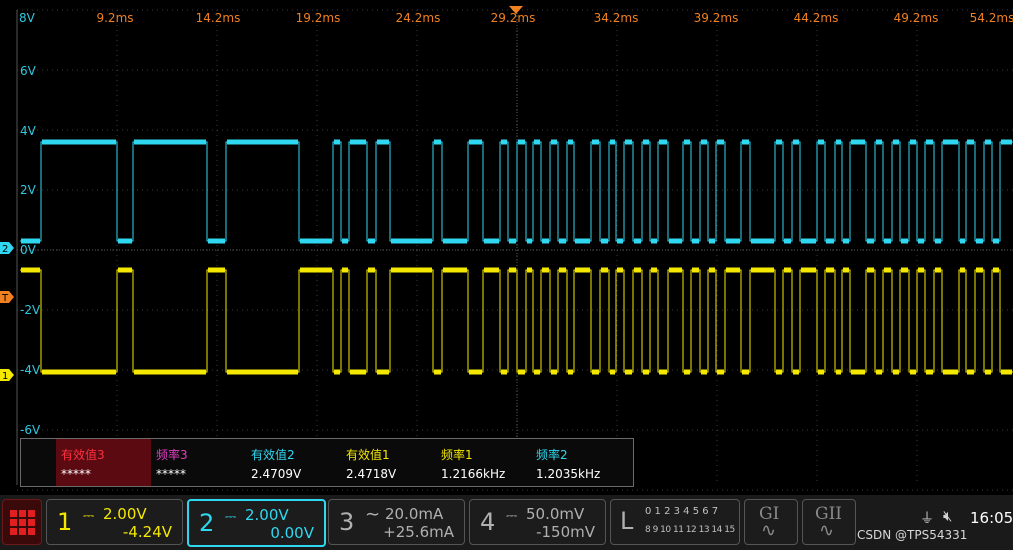  What do you see at coordinates (30, 310) in the screenshot?
I see `voltage-tick-label: -2V` at bounding box center [30, 310].